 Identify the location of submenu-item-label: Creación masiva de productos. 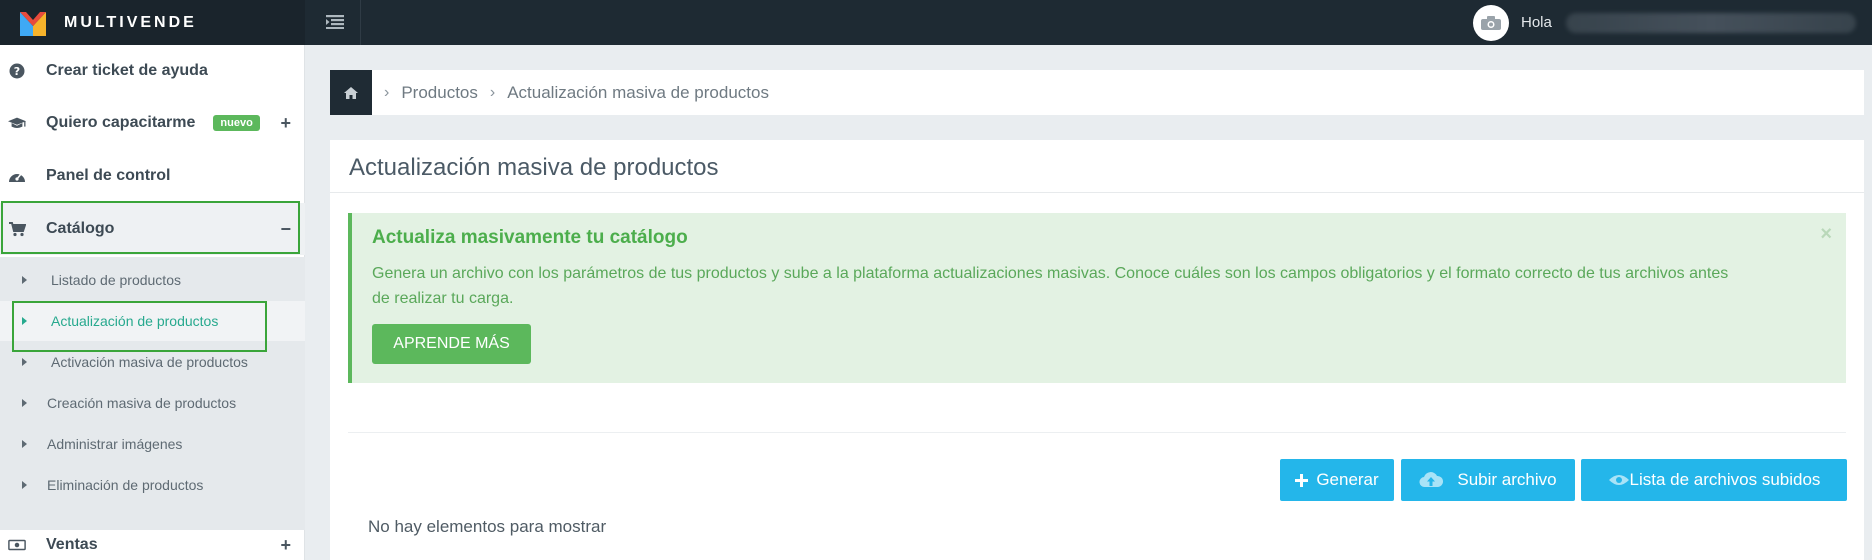
(142, 403).